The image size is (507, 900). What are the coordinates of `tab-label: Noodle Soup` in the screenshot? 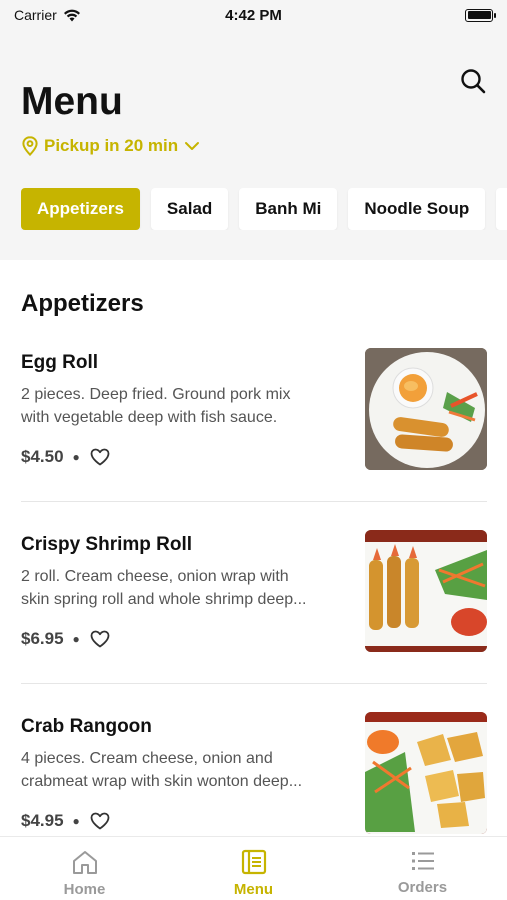 It's located at (417, 208).